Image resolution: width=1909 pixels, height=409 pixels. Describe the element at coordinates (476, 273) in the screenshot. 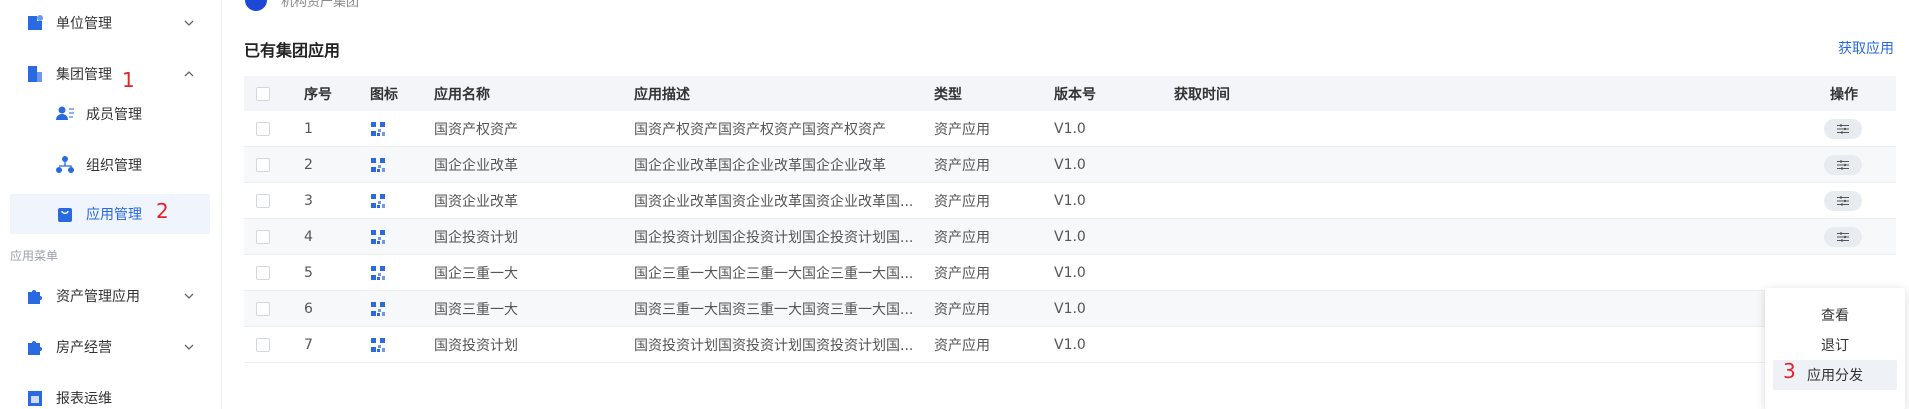

I see `row-app-name: 国企三重一大` at that location.